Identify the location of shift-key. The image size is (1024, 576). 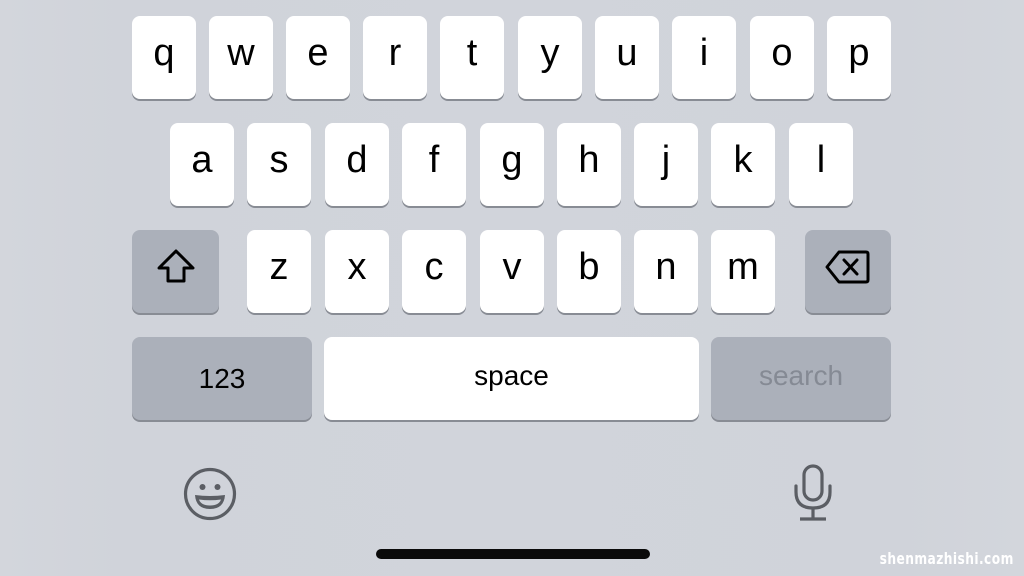
(175, 271).